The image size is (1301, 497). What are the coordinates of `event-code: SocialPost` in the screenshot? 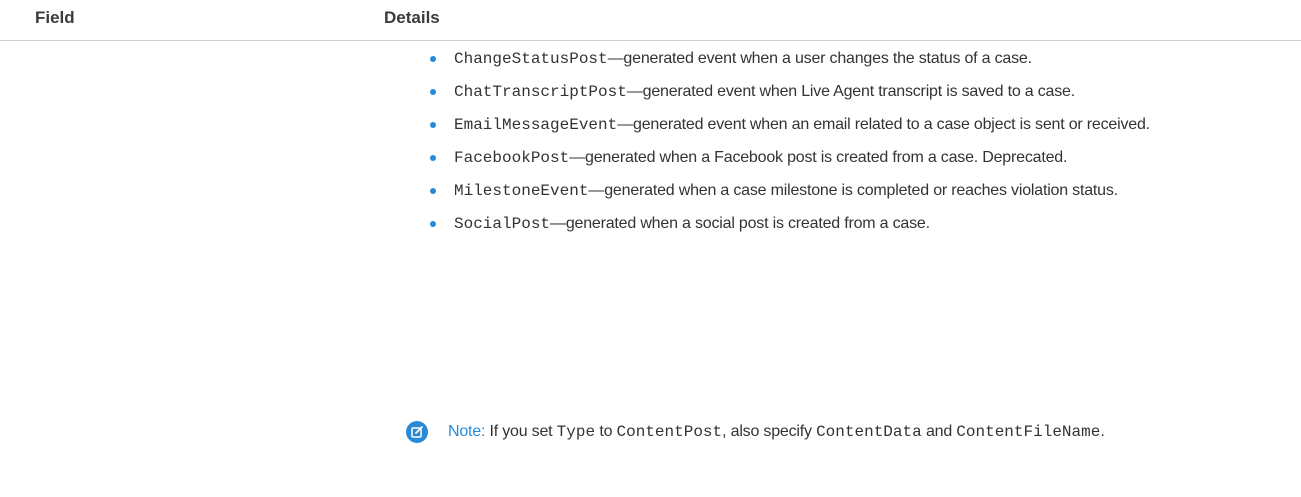 It's located at (502, 224).